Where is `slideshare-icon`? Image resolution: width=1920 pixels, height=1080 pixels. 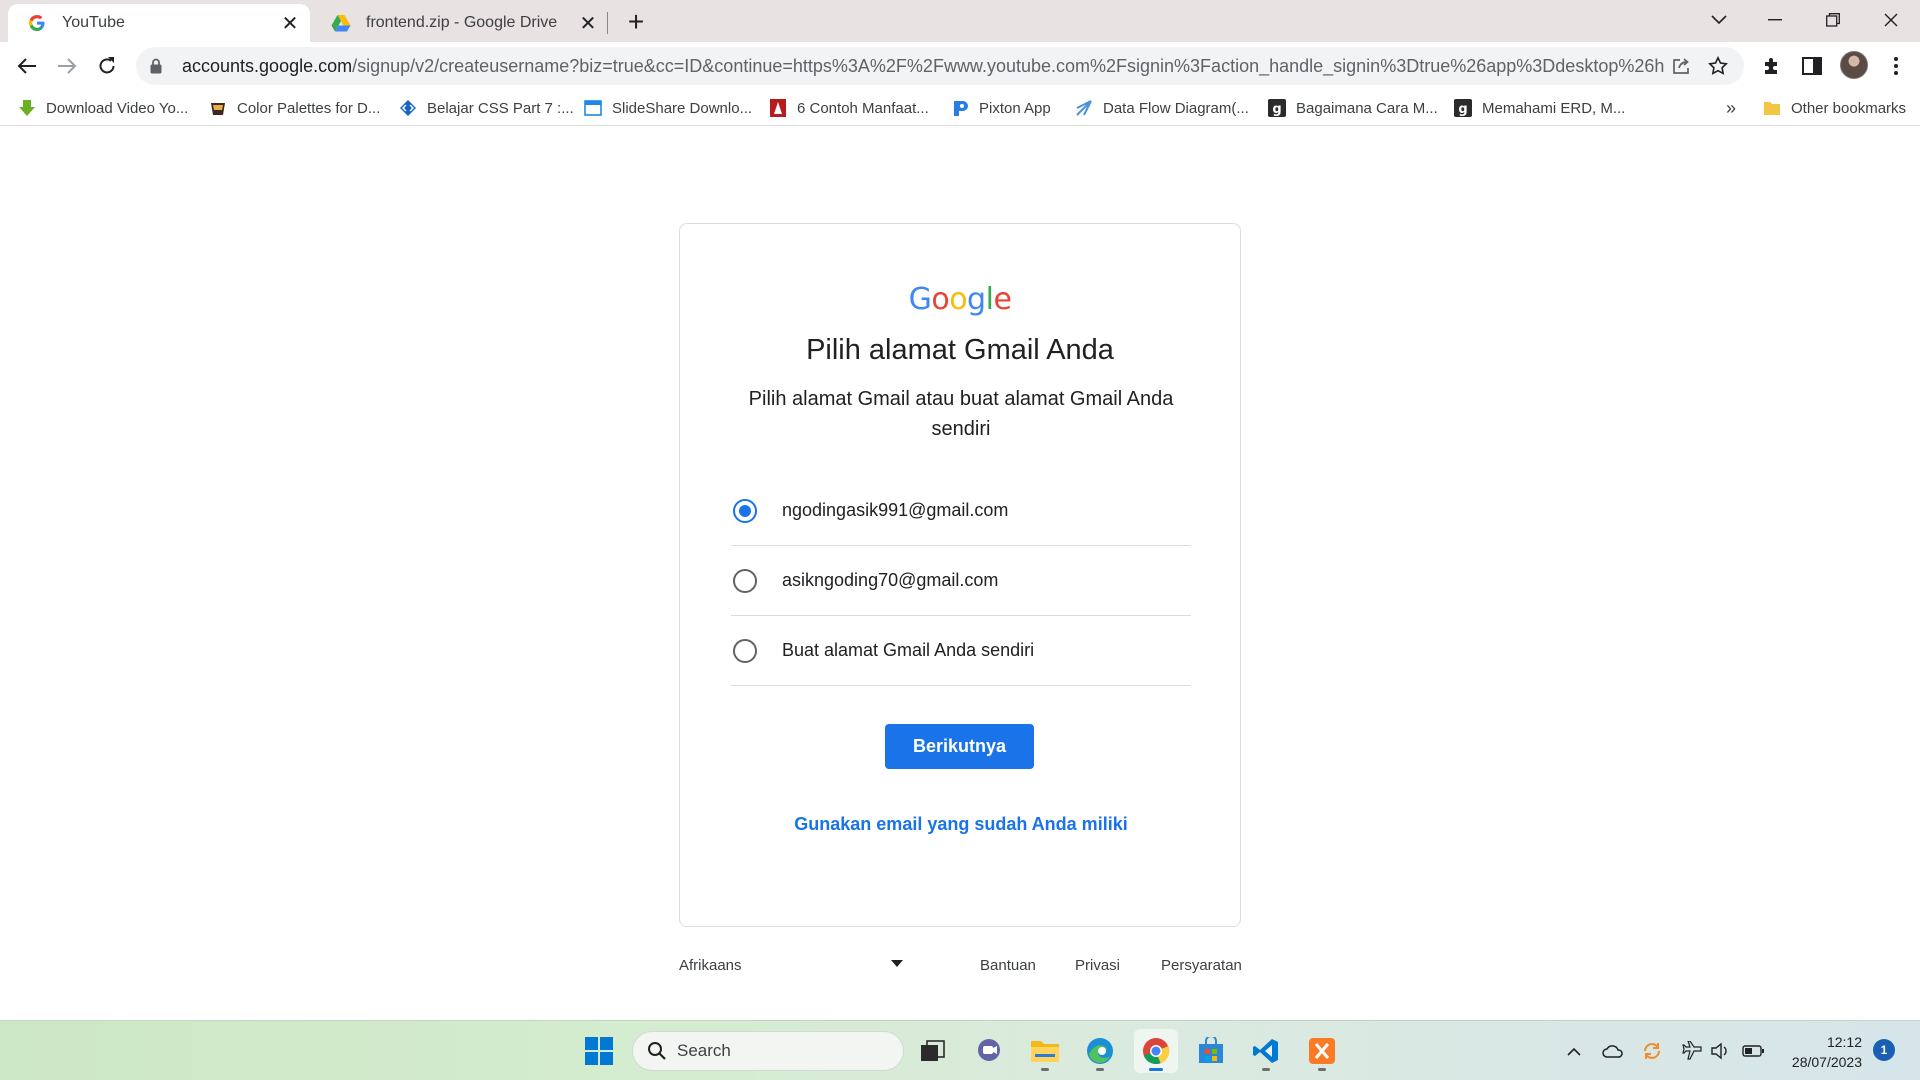
slideshare-icon is located at coordinates (593, 108).